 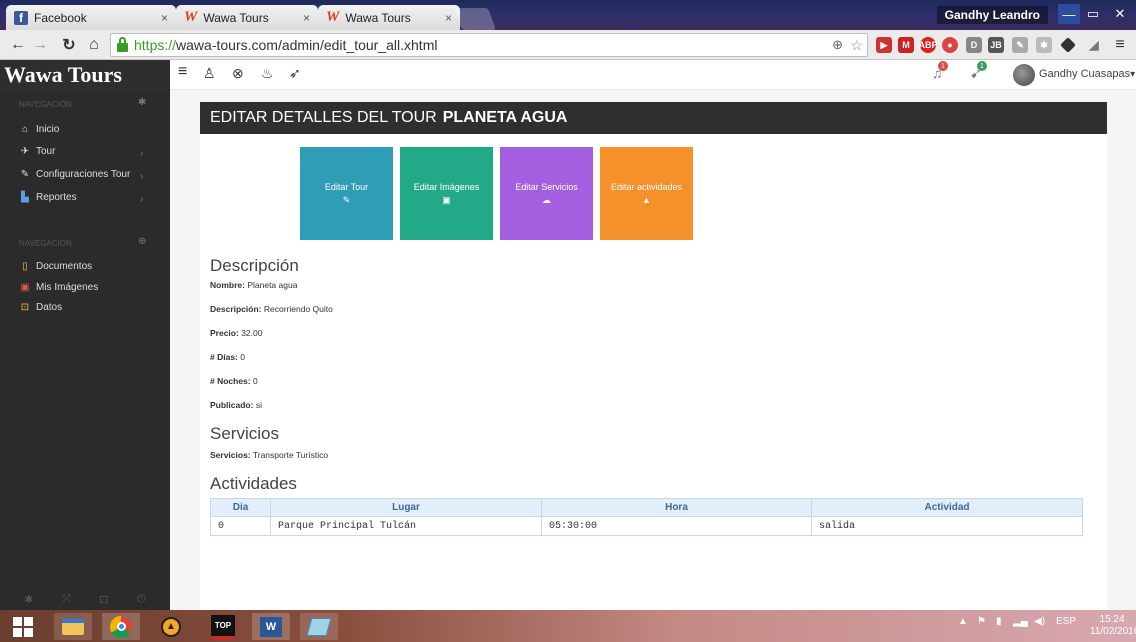 What do you see at coordinates (142, 241) in the screenshot?
I see `add-icon: ⊕` at bounding box center [142, 241].